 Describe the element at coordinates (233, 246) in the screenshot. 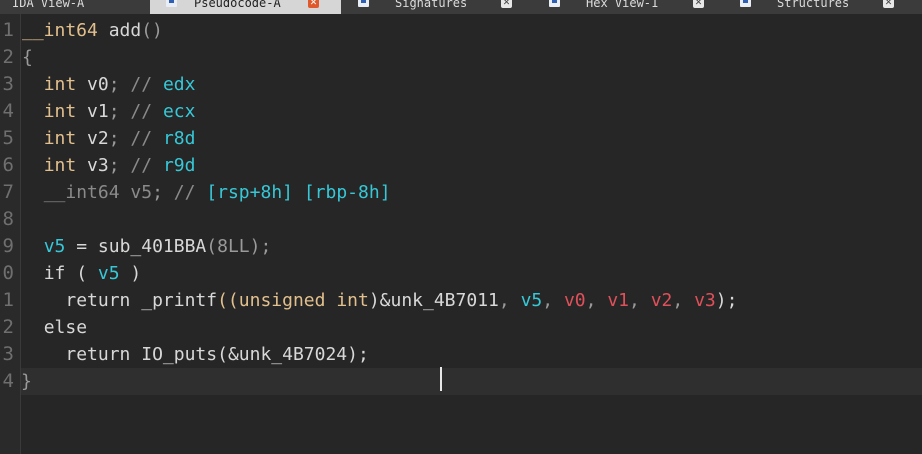

I see `argument: 8LL` at that location.